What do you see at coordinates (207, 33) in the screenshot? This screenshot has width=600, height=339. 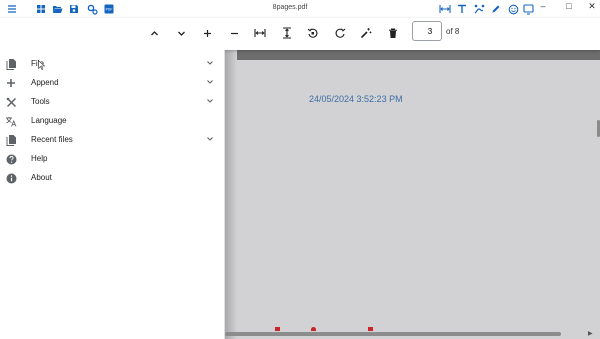 I see `zoom-in-icon` at bounding box center [207, 33].